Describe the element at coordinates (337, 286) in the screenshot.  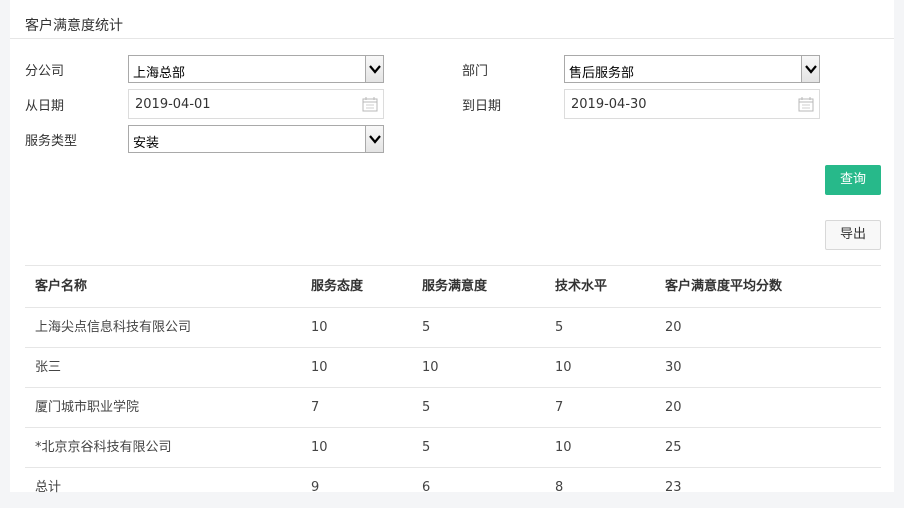
I see `header-service-attitude: 服务态度` at that location.